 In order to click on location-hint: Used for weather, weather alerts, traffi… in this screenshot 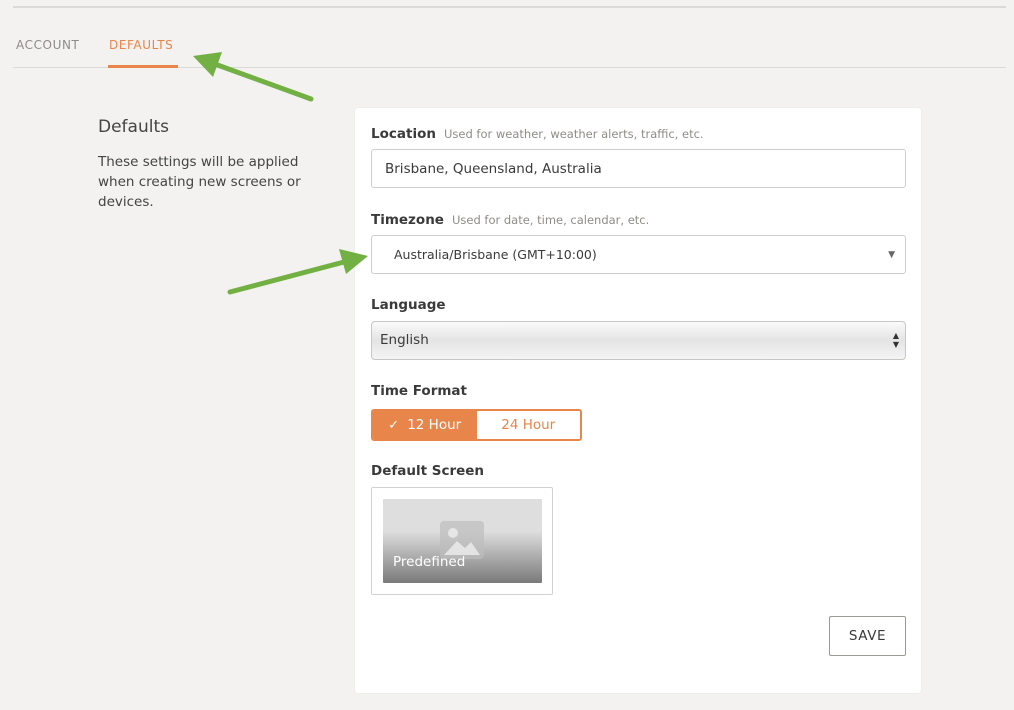, I will do `click(573, 134)`.